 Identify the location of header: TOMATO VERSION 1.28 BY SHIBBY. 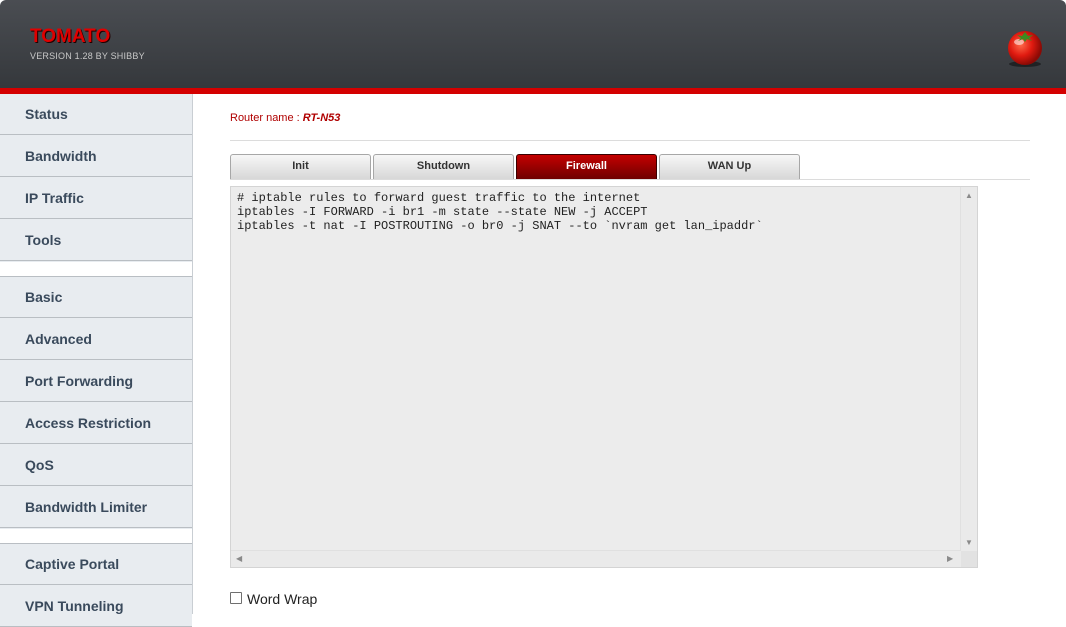
(533, 44).